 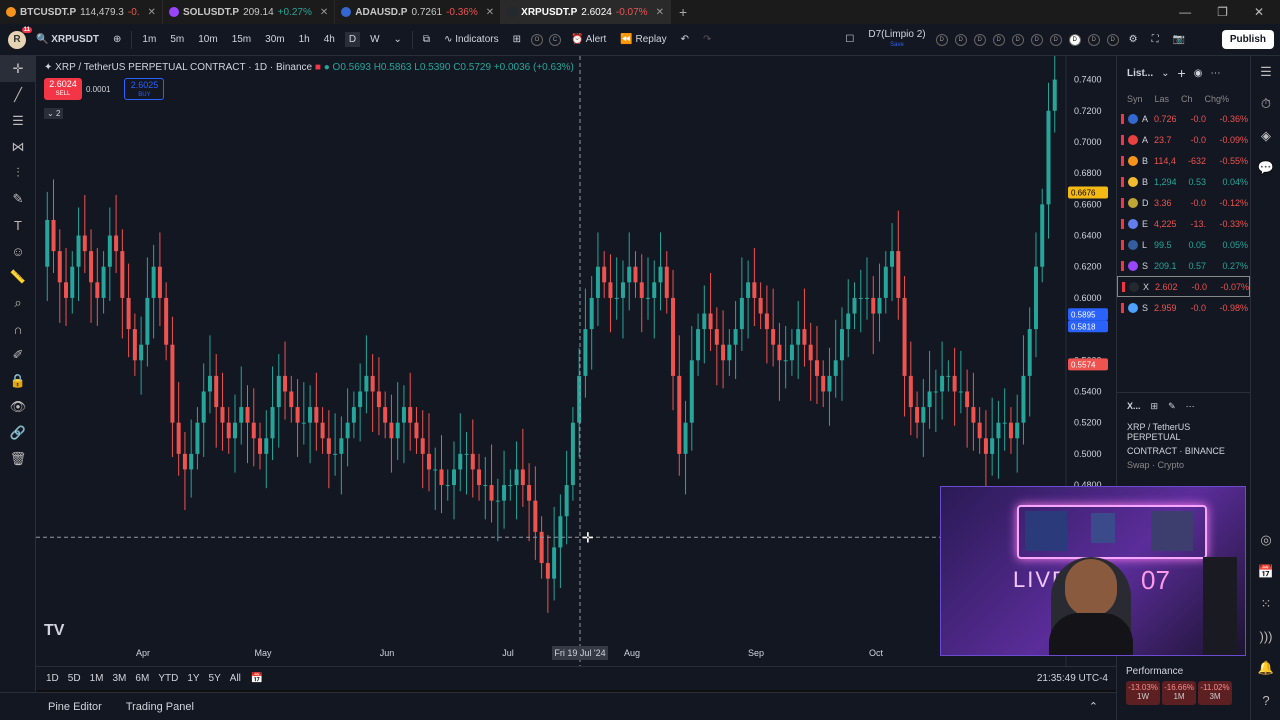 What do you see at coordinates (144, 89) in the screenshot?
I see `buy-button: 2.6025 BUY` at bounding box center [144, 89].